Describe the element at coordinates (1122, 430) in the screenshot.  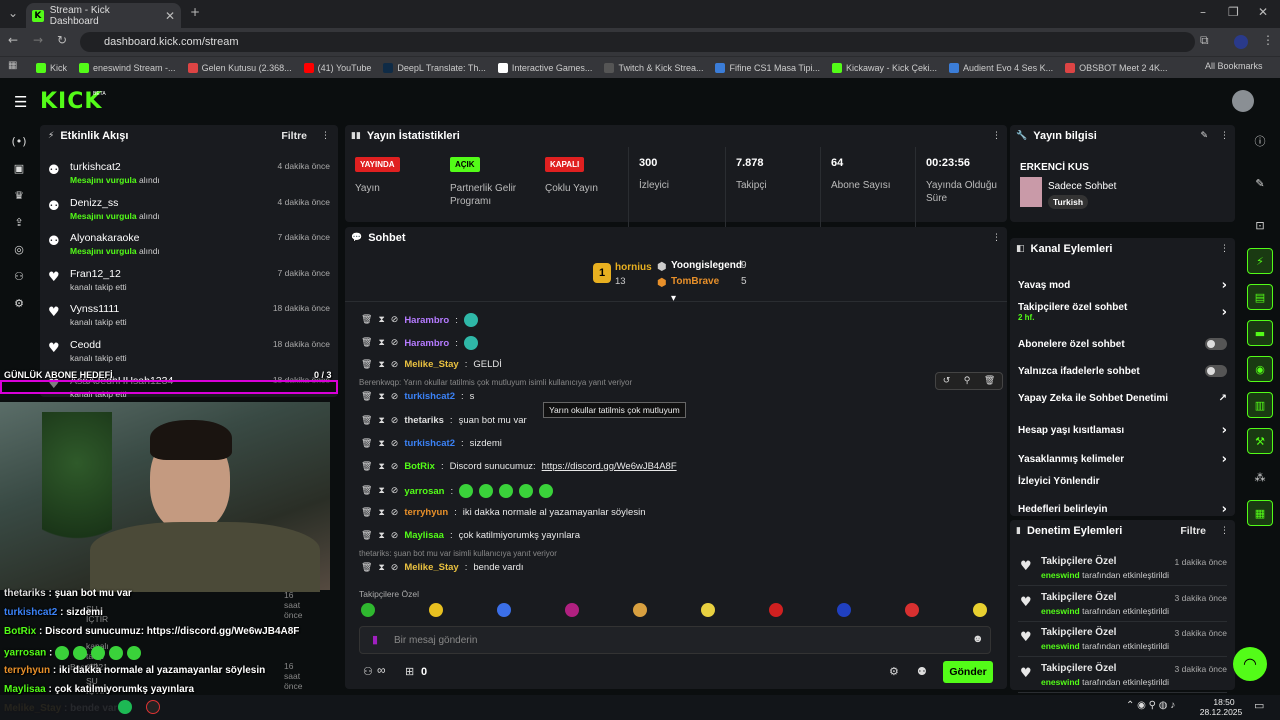
I see `channel-action-item: Hesap yaşı kısıtlaması ›` at that location.